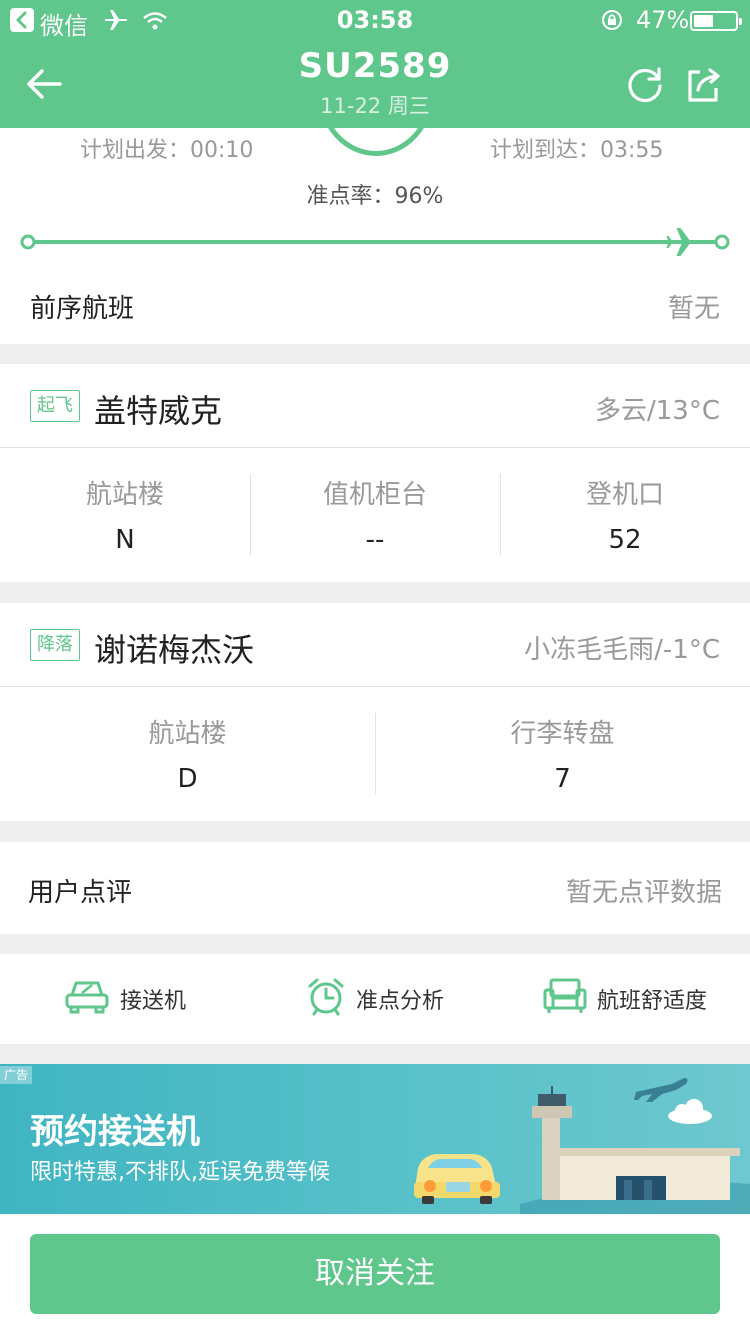  Describe the element at coordinates (399, 1001) in the screenshot. I see `ontime-analysis-label: 准点分析` at that location.